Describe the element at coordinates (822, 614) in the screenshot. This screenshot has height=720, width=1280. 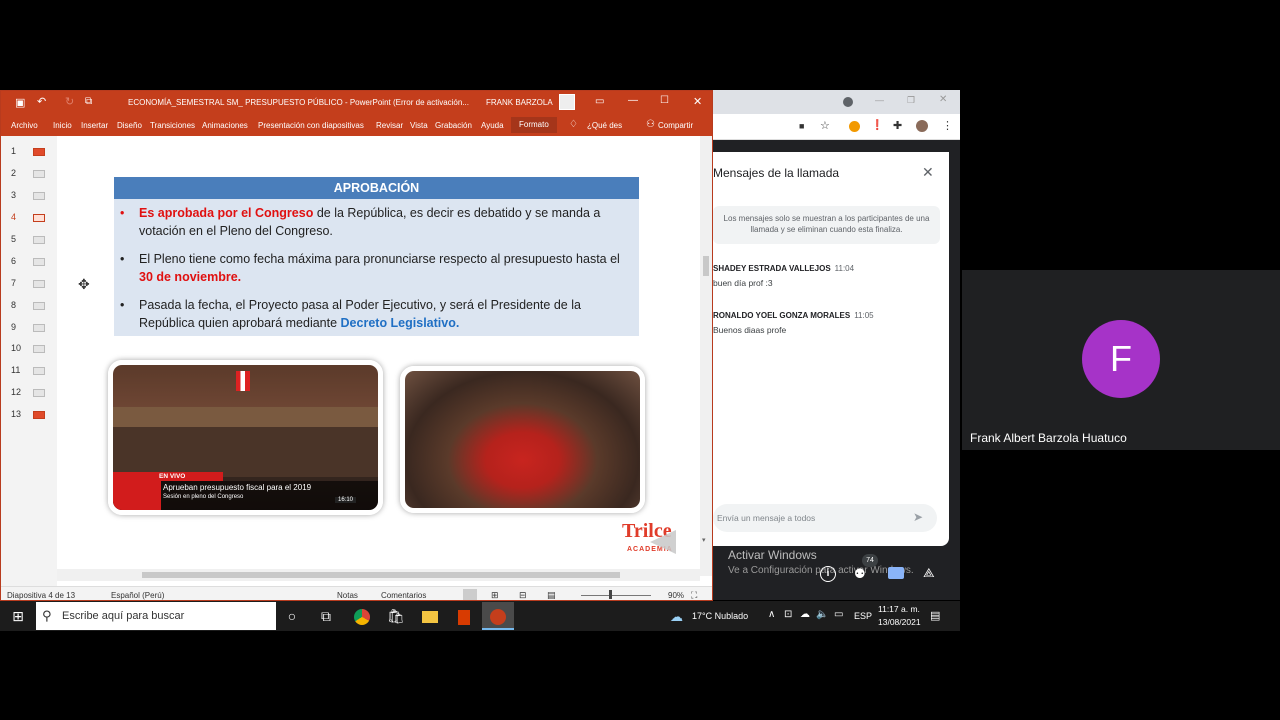
I see `volume-icon: 🔈` at that location.